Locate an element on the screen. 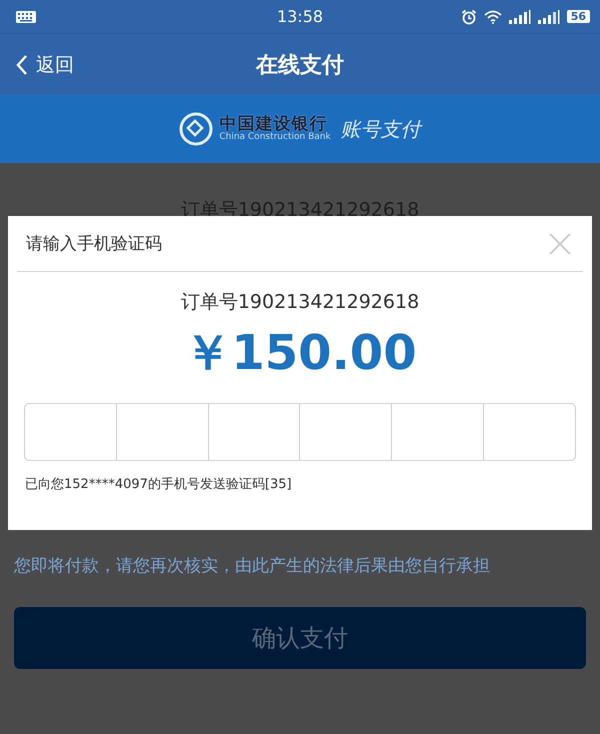  chevron-left-icon is located at coordinates (22, 65).